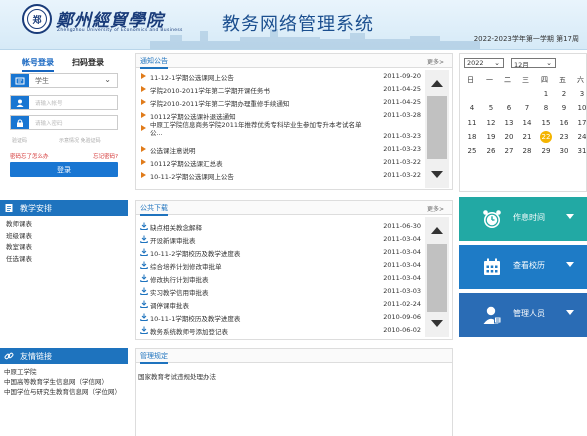 The width and height of the screenshot is (587, 436). Describe the element at coordinates (580, 108) in the screenshot. I see `calendar-day: 10` at that location.